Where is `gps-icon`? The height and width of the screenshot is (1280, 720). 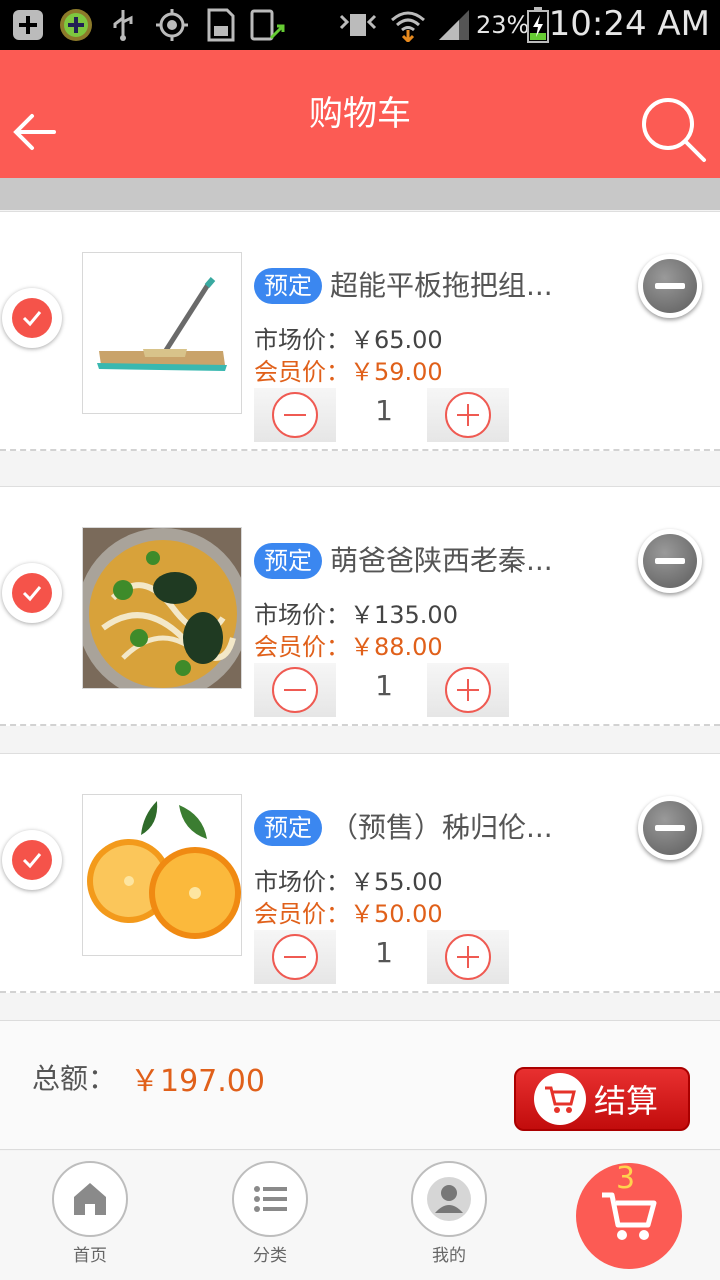 gps-icon is located at coordinates (172, 25).